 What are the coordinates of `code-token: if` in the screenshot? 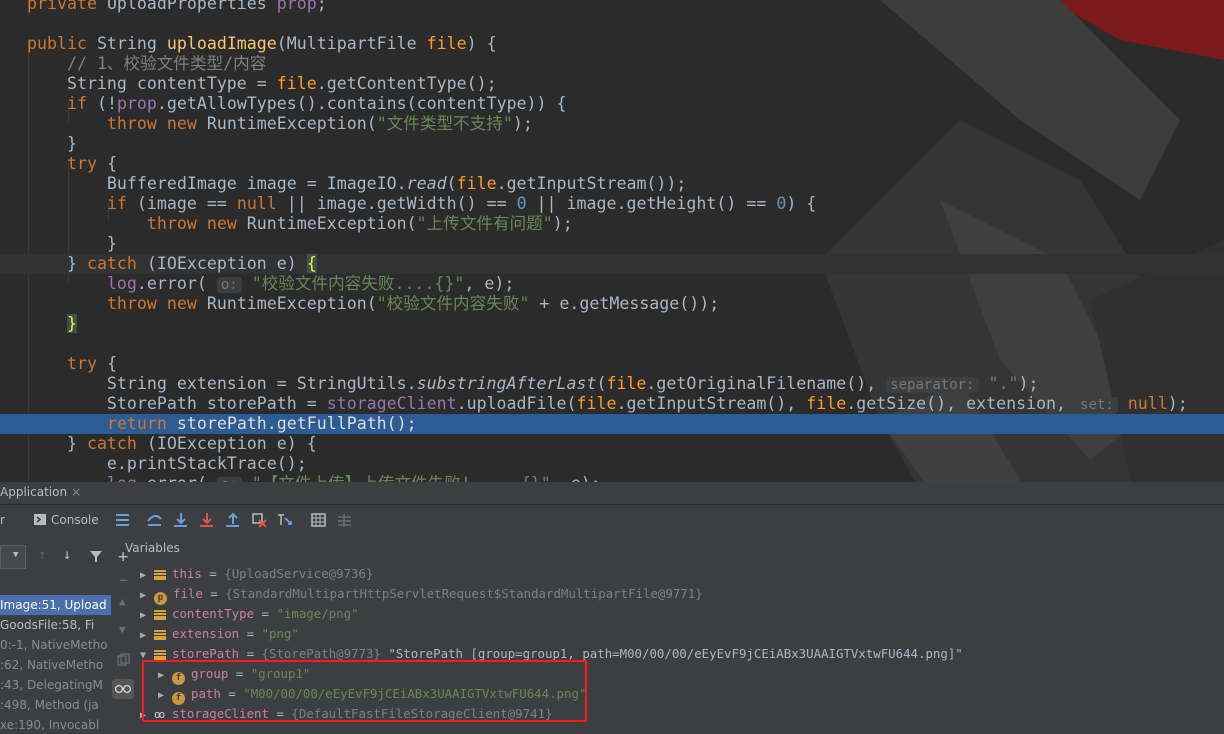 It's located at (121, 203).